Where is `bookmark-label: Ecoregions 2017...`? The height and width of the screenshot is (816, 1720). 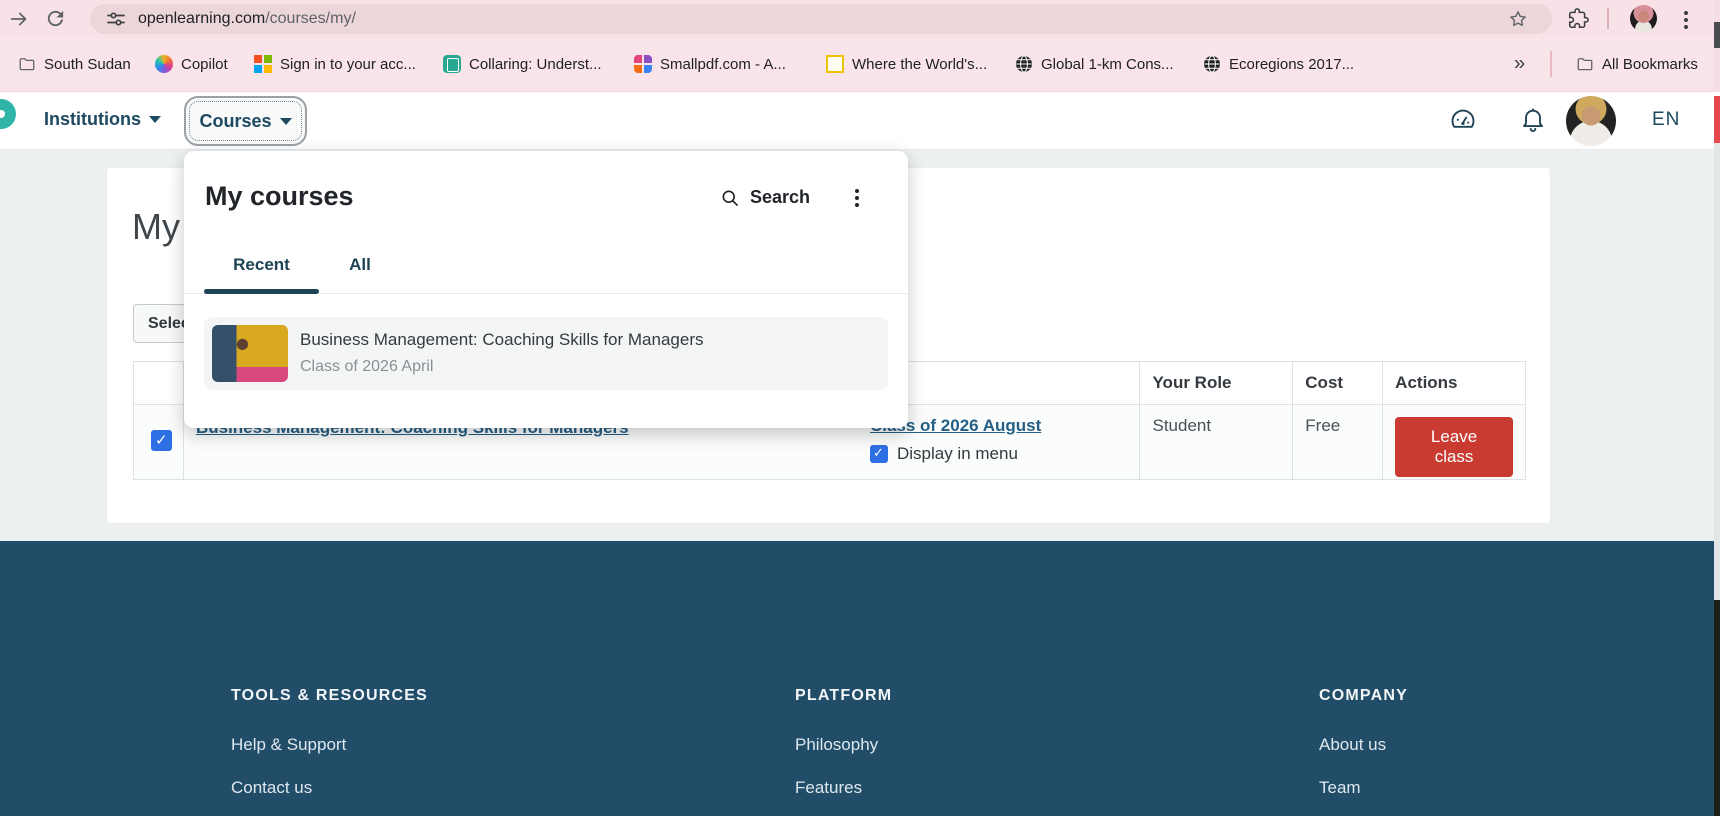 bookmark-label: Ecoregions 2017... is located at coordinates (1292, 64).